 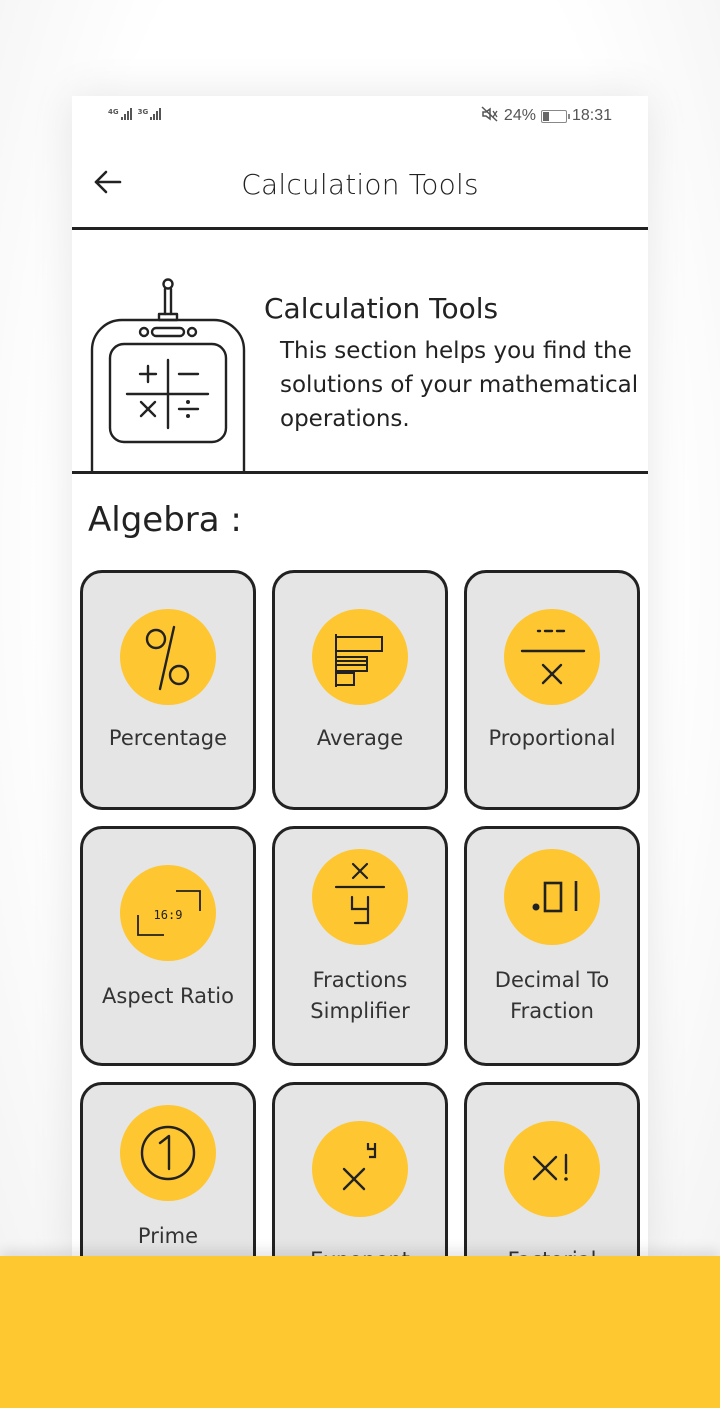 What do you see at coordinates (168, 1236) in the screenshot?
I see `tool-label: Prime` at bounding box center [168, 1236].